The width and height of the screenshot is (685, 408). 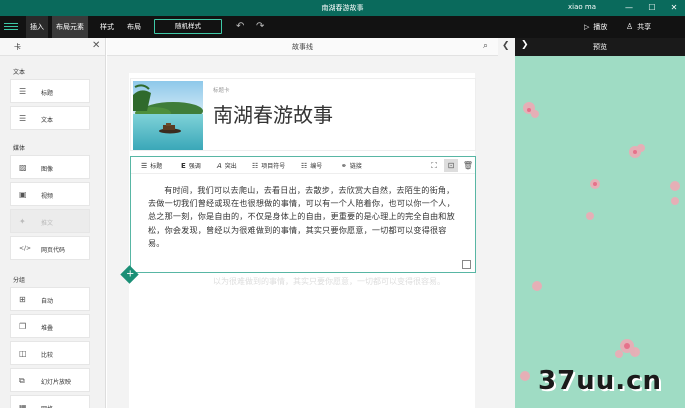 I want to click on card-heading: ☰ 标题, so click(x=50, y=91).